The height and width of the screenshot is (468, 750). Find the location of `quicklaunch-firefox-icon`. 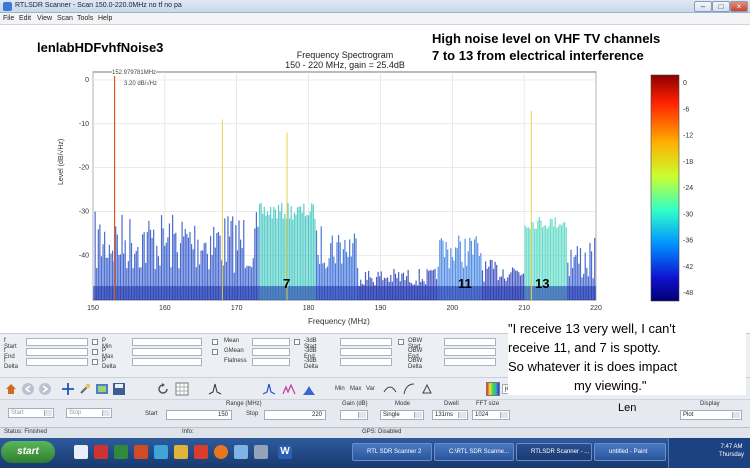

quicklaunch-firefox-icon is located at coordinates (221, 452).